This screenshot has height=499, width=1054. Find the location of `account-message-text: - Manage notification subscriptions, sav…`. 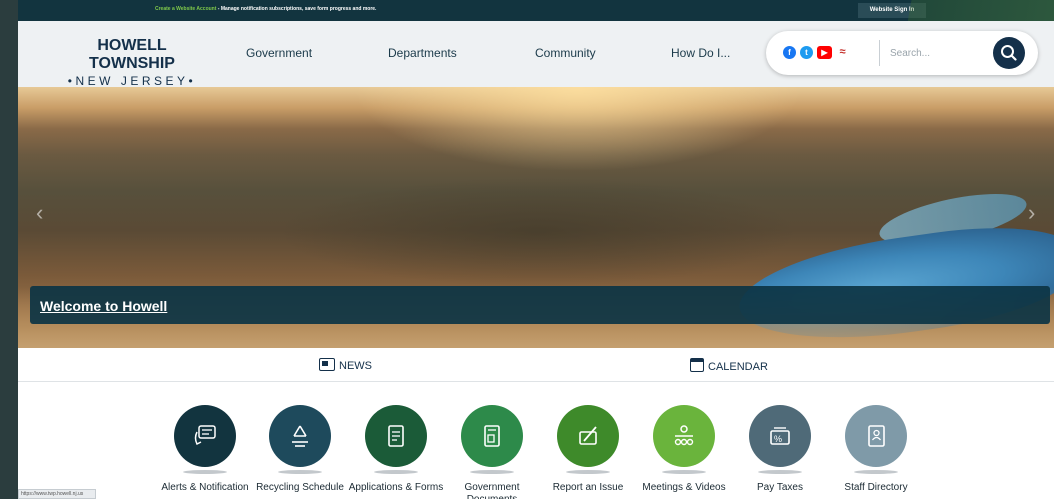

account-message-text: - Manage notification subscriptions, sav… is located at coordinates (296, 9).